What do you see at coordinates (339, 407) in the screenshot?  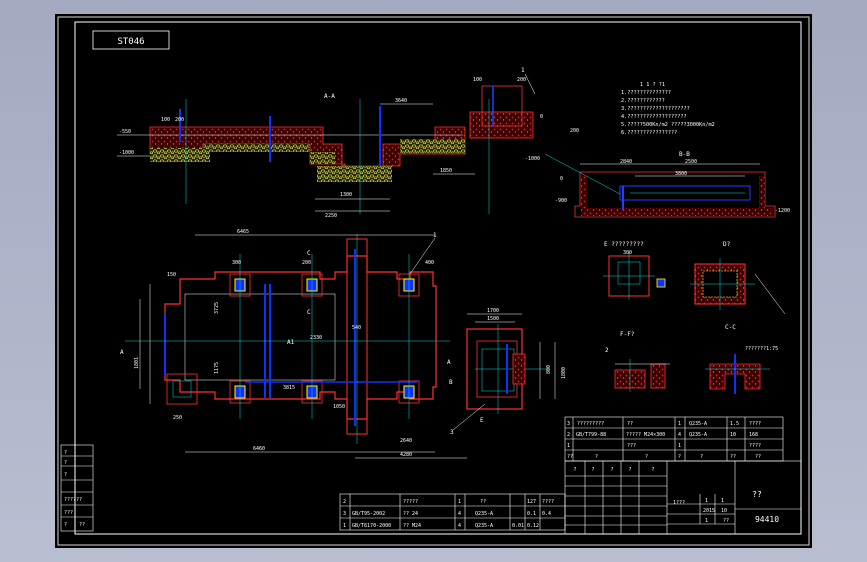 I see `svg-text: 1050` at bounding box center [339, 407].